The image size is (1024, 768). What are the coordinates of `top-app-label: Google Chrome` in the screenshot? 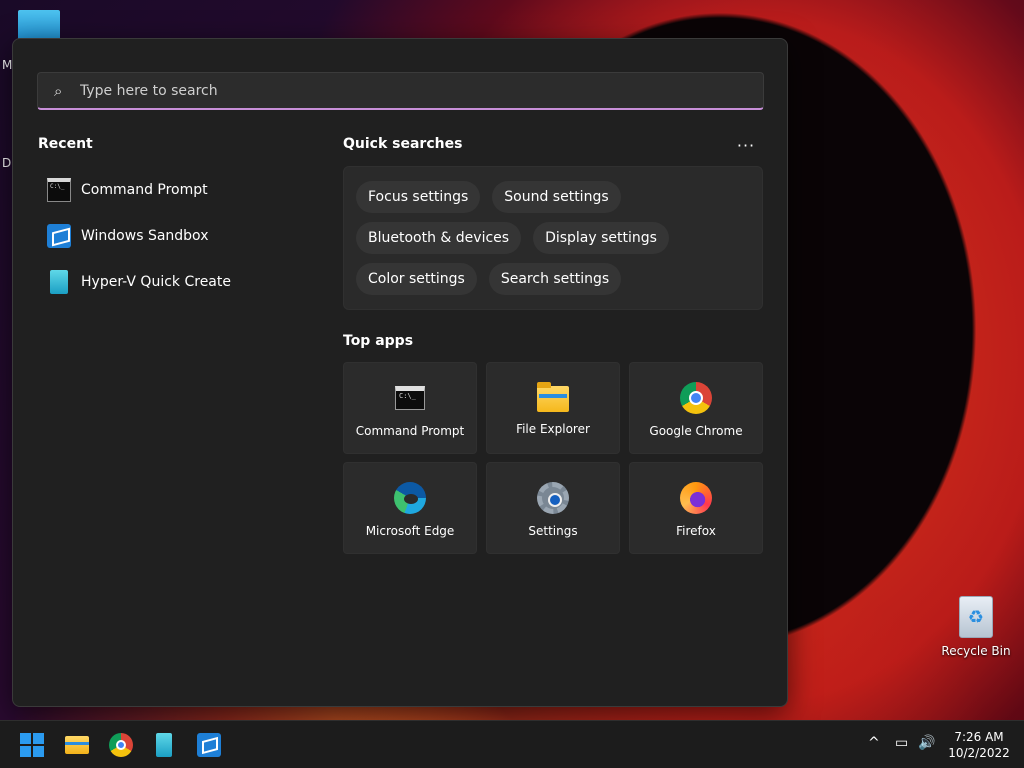 It's located at (696, 431).